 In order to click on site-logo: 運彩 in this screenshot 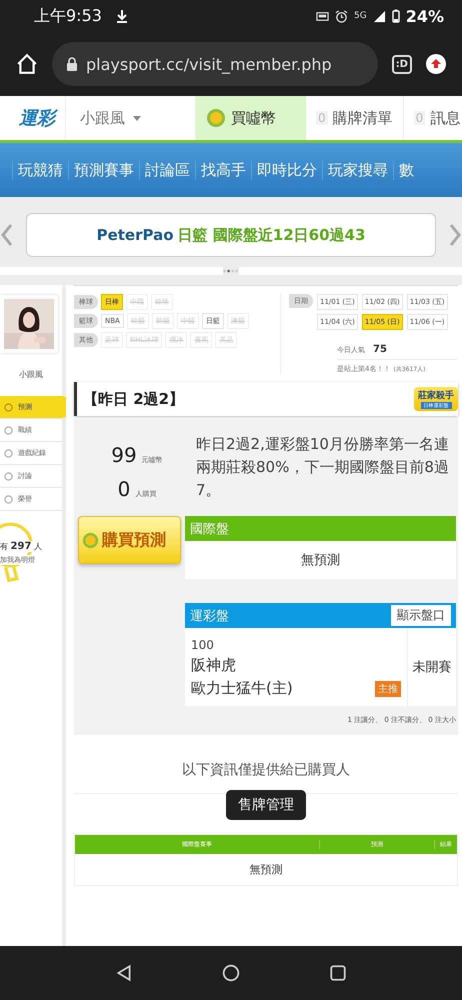, I will do `click(33, 118)`.